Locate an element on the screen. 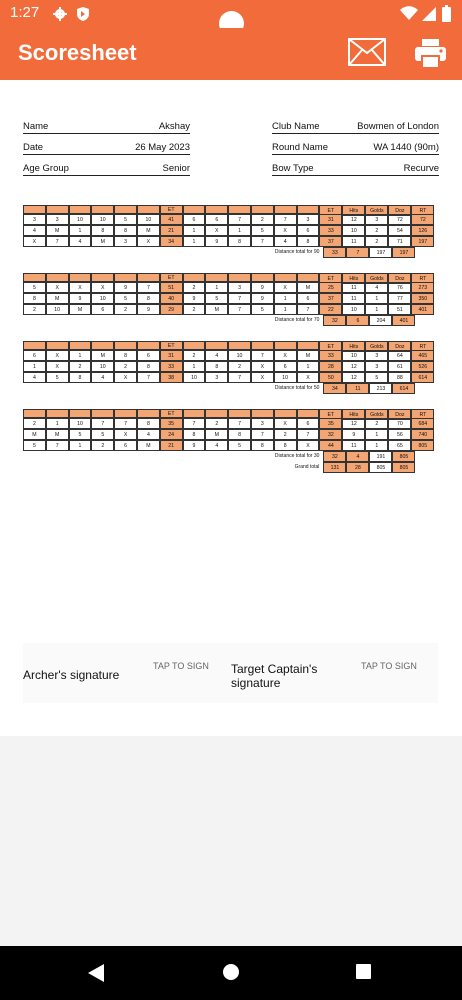 The image size is (462, 1000). status-bar: 1:27 is located at coordinates (231, 18).